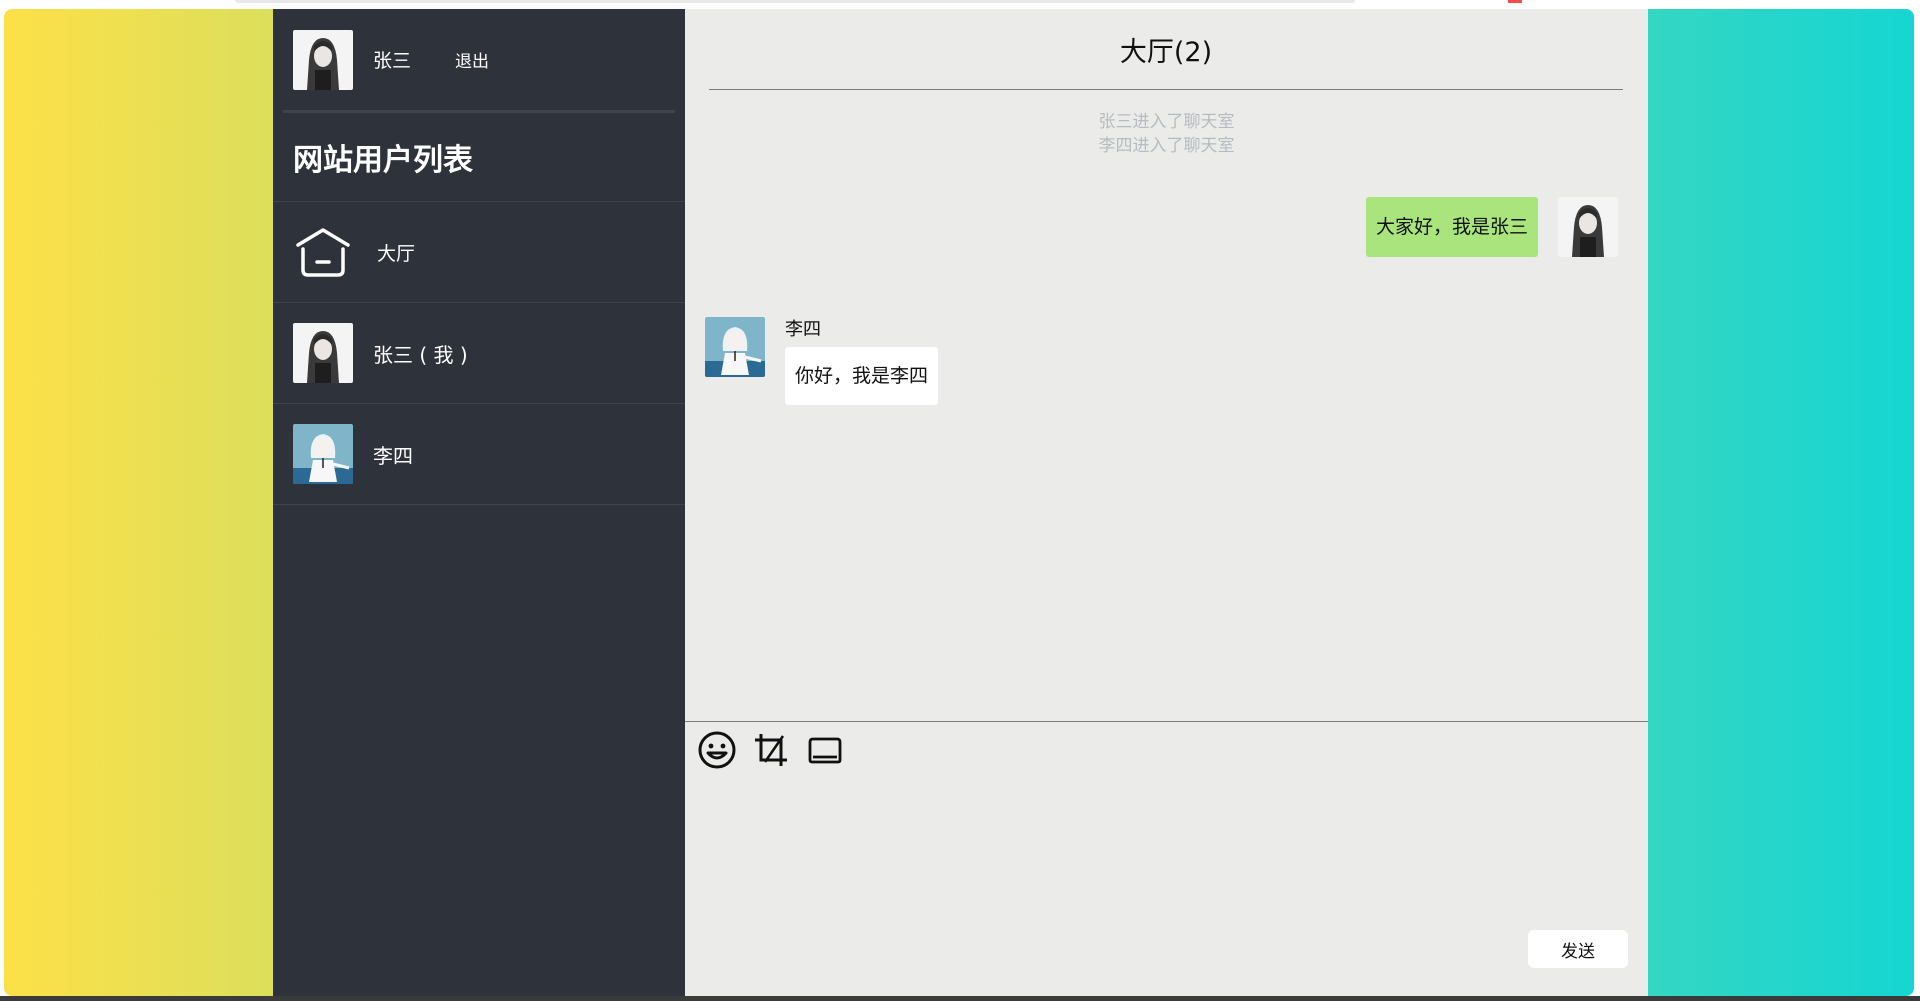 Image resolution: width=1920 pixels, height=1001 pixels. Describe the element at coordinates (960, 998) in the screenshot. I see `taskbar-edge` at that location.